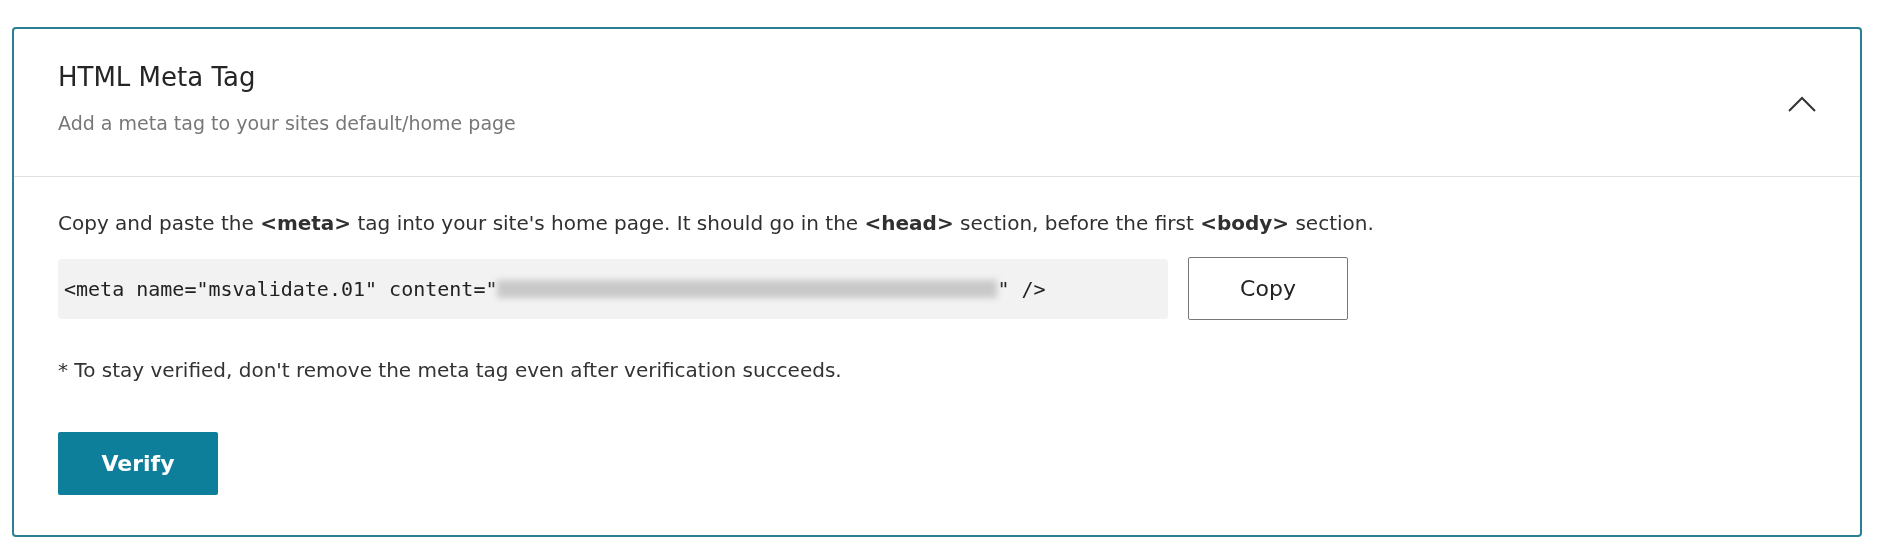 The width and height of the screenshot is (1886, 558). What do you see at coordinates (1802, 104) in the screenshot?
I see `chevron-up-icon` at bounding box center [1802, 104].